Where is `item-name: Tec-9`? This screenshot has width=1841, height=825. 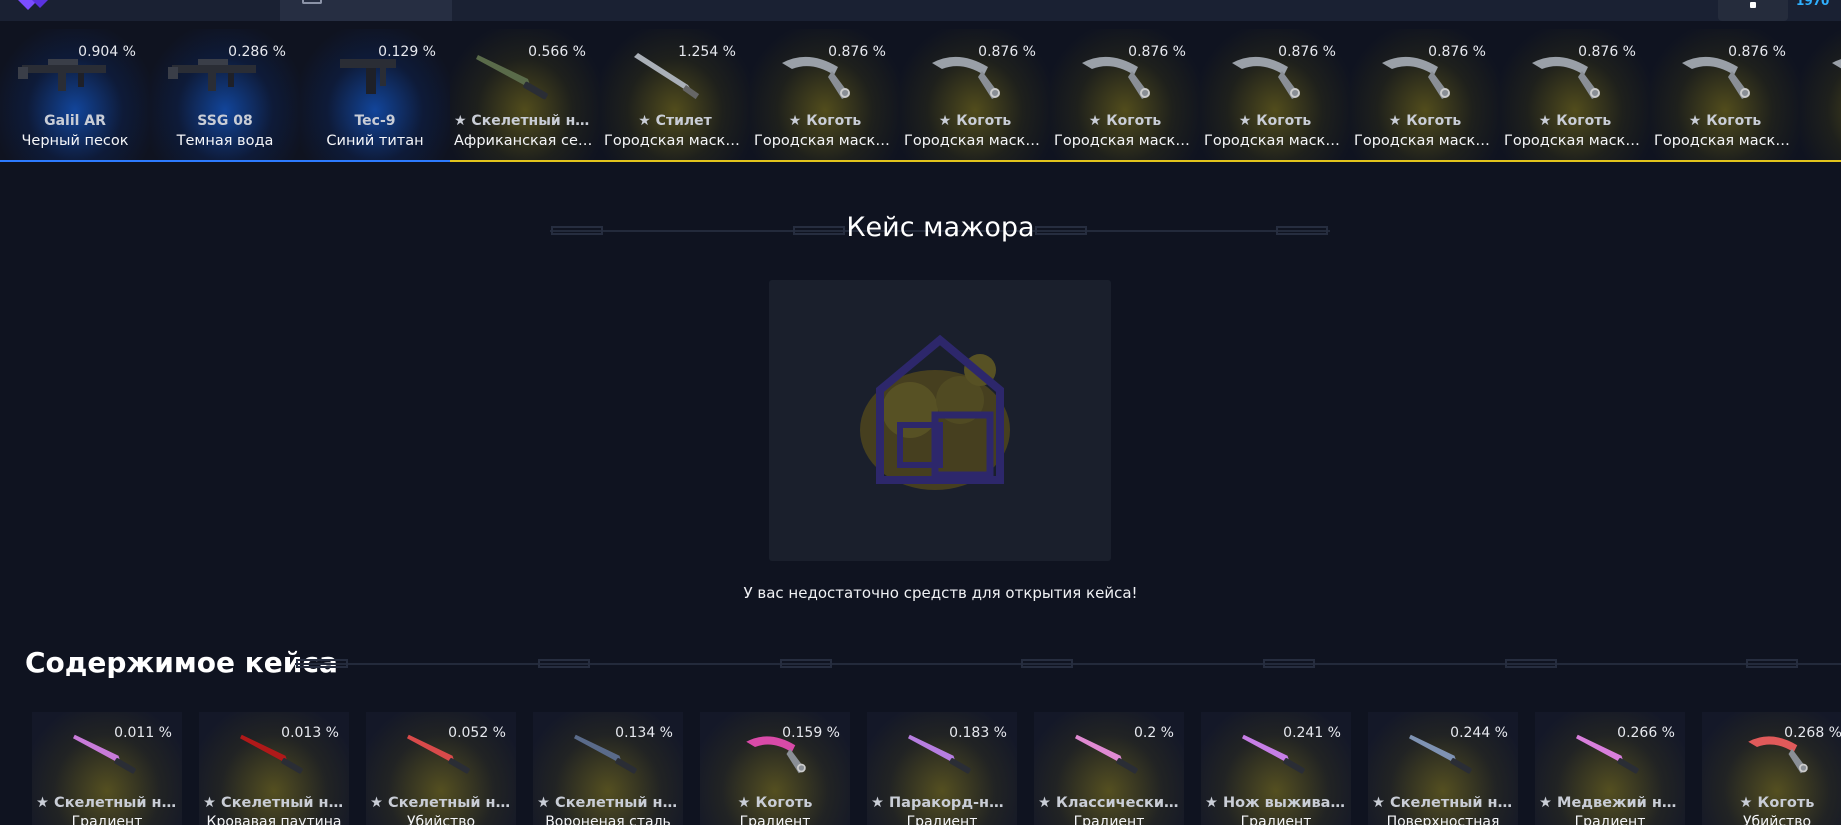
item-name: Tec-9 is located at coordinates (375, 121).